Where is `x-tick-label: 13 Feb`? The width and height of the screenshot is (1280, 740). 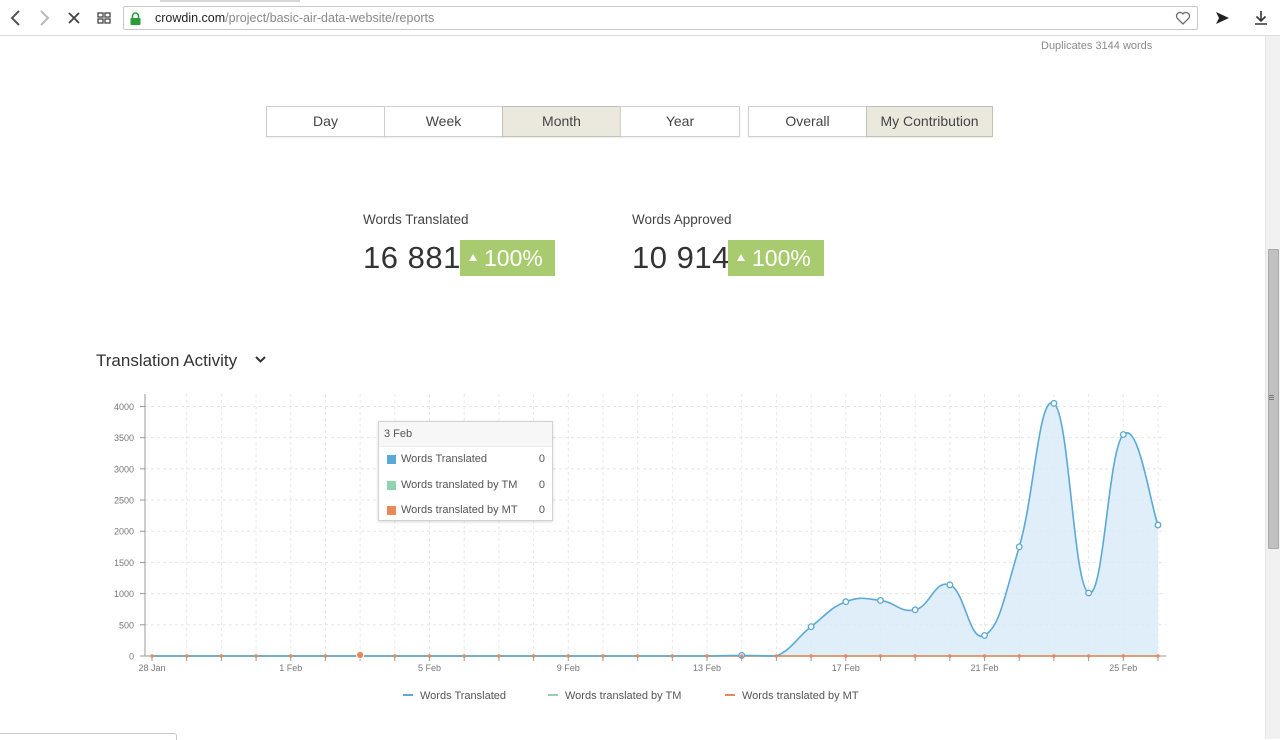
x-tick-label: 13 Feb is located at coordinates (707, 668).